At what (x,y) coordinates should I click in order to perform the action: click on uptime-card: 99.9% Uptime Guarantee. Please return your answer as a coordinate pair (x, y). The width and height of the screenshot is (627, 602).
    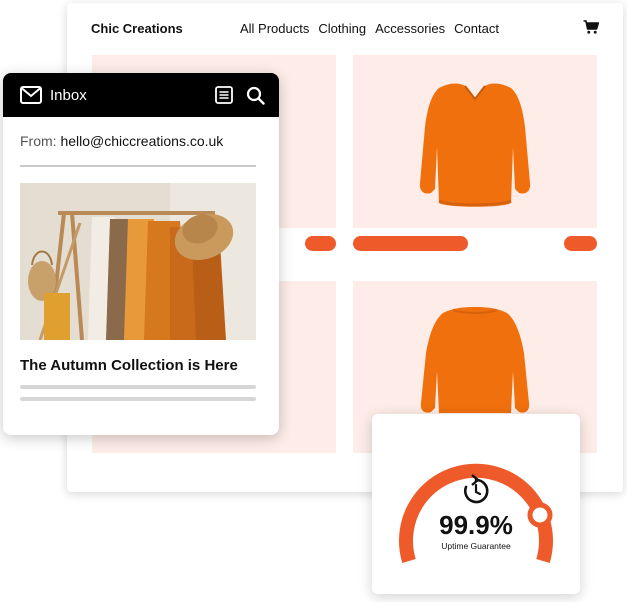
    Looking at the image, I should click on (476, 504).